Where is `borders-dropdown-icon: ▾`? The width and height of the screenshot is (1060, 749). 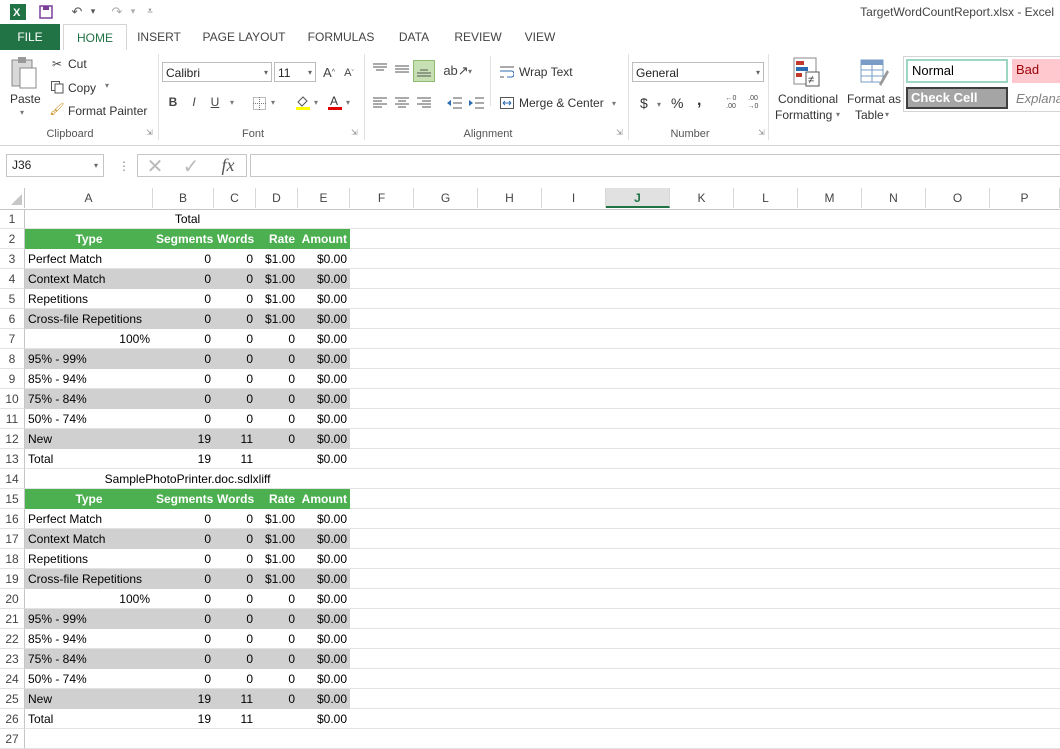
borders-dropdown-icon: ▾ is located at coordinates (273, 102).